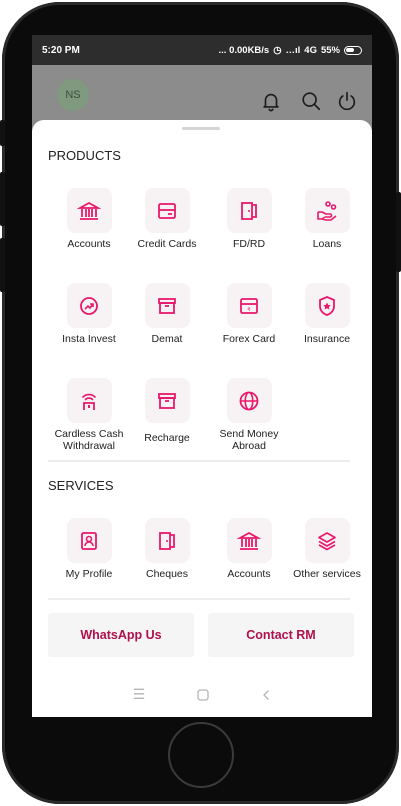 The width and height of the screenshot is (401, 806). Describe the element at coordinates (327, 210) in the screenshot. I see `loan-hand-icon` at that location.